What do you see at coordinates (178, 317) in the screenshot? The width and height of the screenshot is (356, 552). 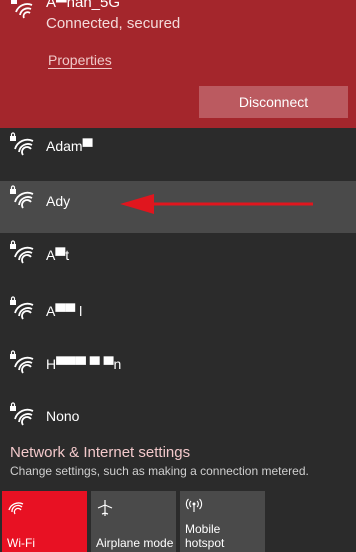 I see `network-item: A▀▀ l` at bounding box center [178, 317].